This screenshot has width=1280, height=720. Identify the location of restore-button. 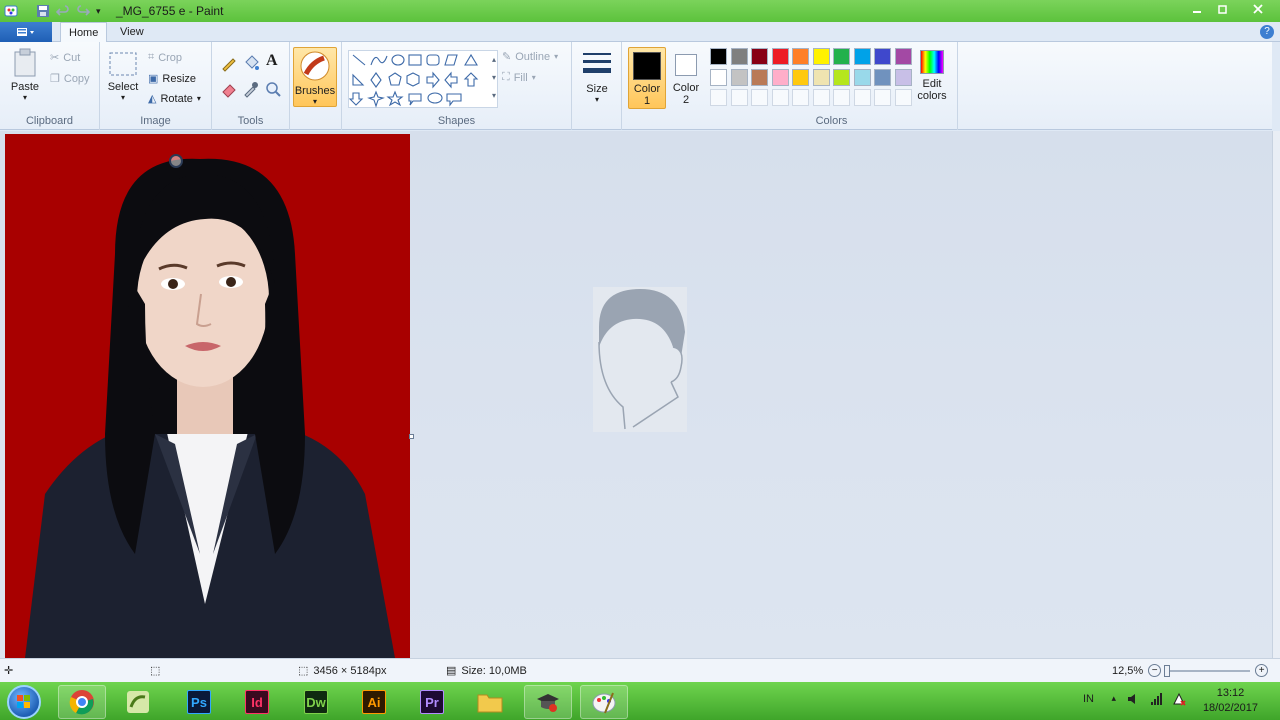
(1223, 9).